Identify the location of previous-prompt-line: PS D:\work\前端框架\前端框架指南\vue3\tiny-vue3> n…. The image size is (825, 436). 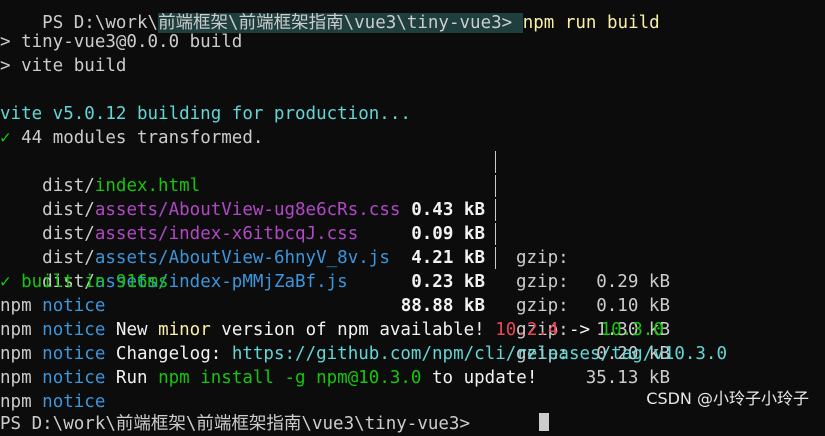
(330, 16).